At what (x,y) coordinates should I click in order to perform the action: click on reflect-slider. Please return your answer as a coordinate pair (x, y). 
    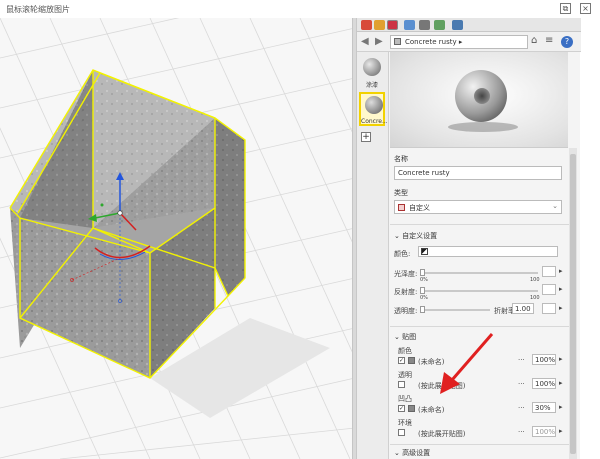
    Looking at the image, I should click on (479, 291).